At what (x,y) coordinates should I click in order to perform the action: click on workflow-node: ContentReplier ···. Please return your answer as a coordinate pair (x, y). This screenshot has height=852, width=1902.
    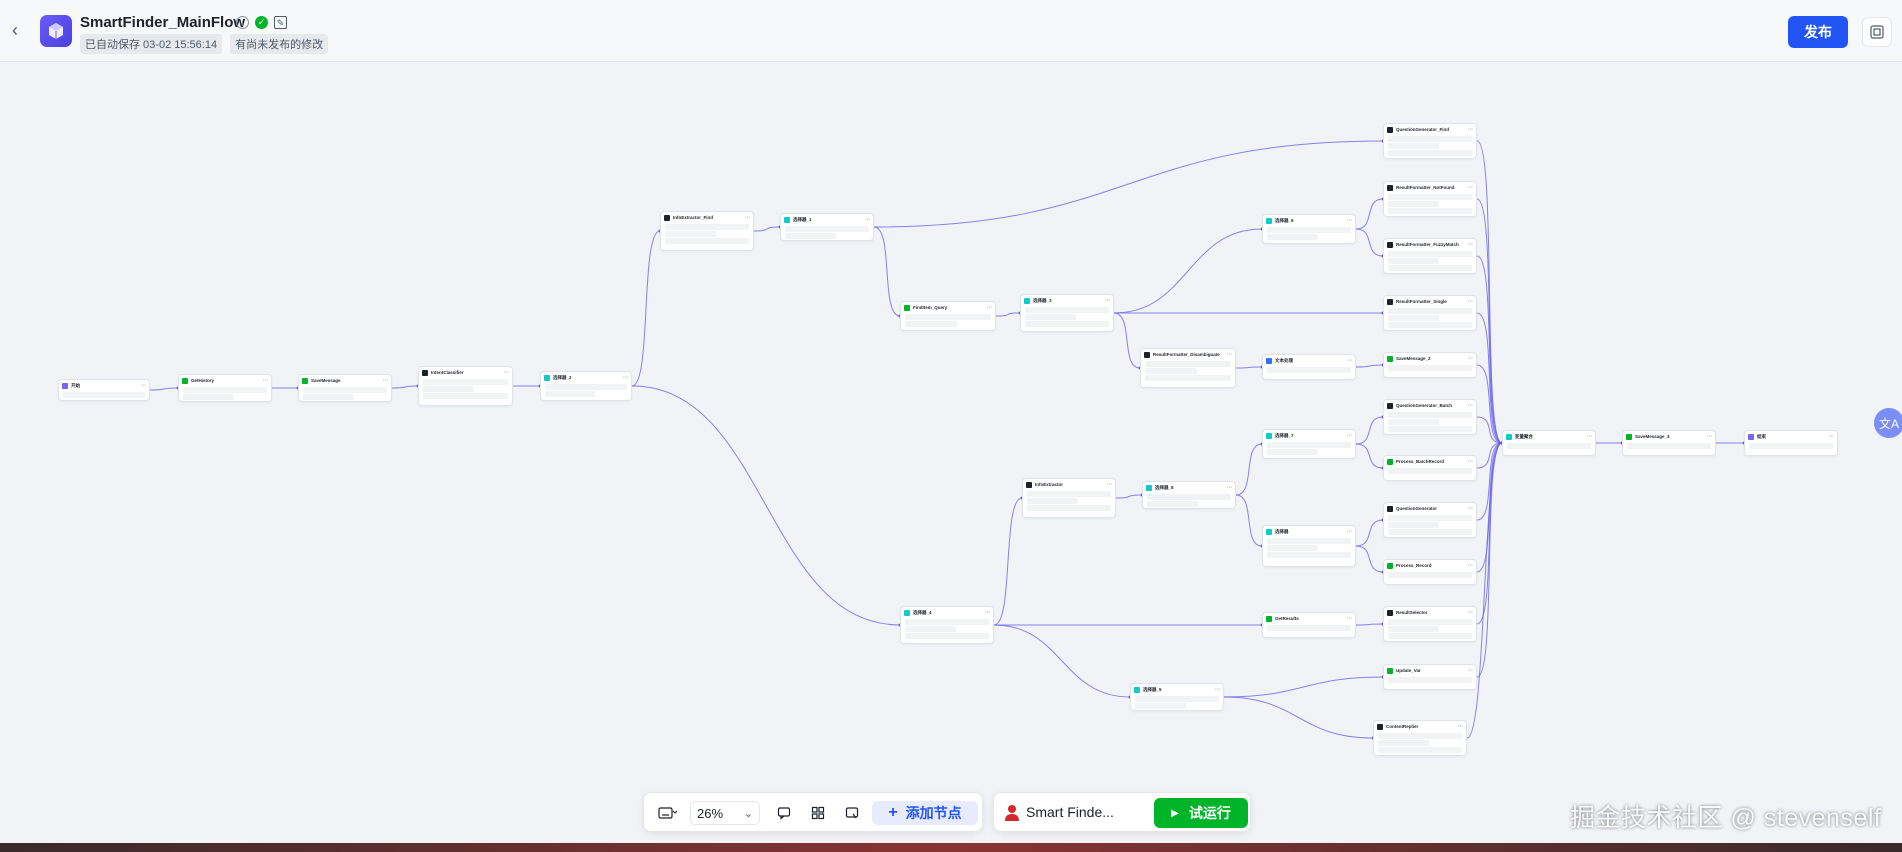
    Looking at the image, I should click on (1420, 738).